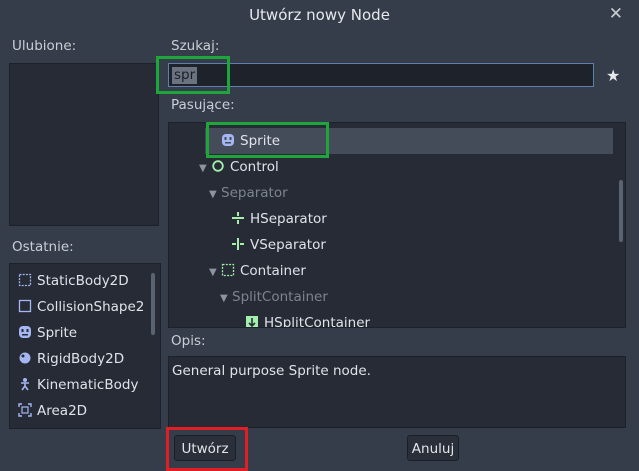  Describe the element at coordinates (88, 385) in the screenshot. I see `recent-item-label: KinematicBody` at that location.